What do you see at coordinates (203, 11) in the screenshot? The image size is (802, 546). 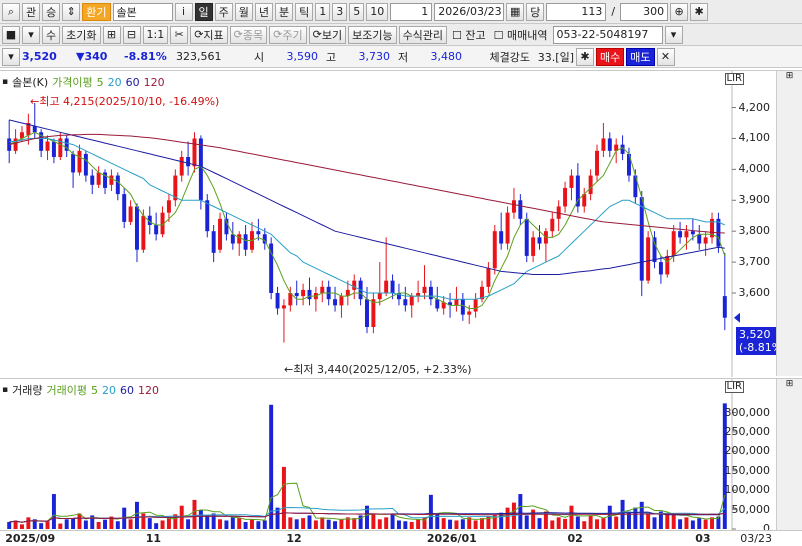 I see `period-day-tab: 일` at bounding box center [203, 11].